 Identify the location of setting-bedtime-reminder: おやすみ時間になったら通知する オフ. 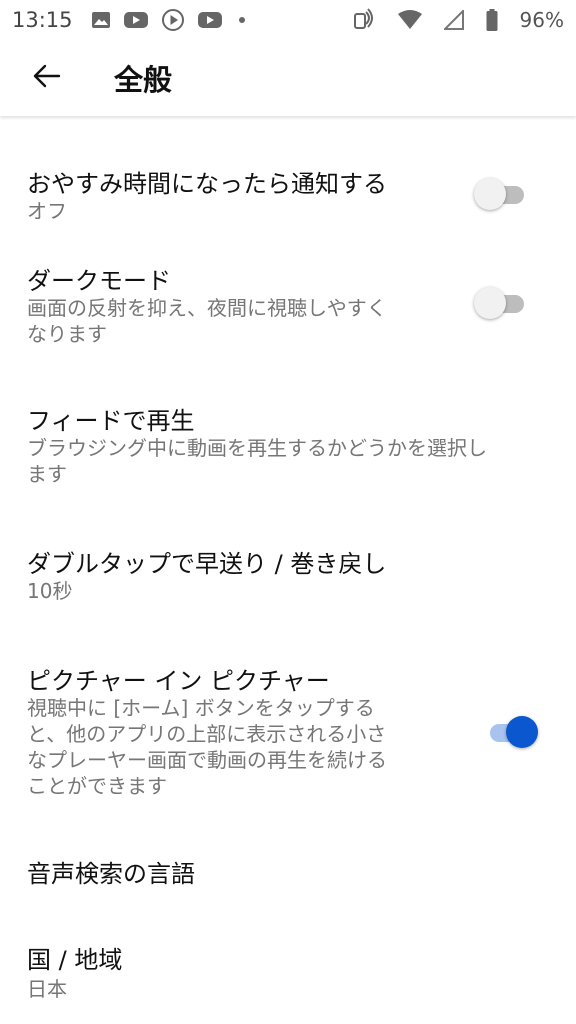
(288, 190).